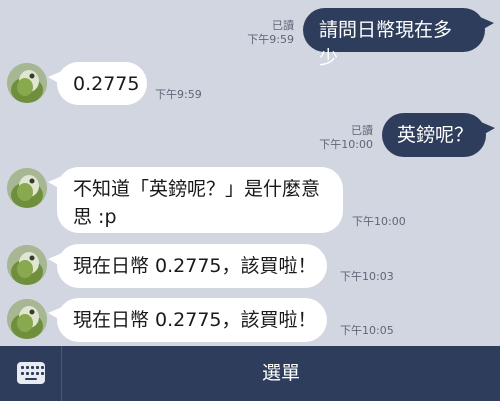 Image resolution: width=500 pixels, height=401 pixels. What do you see at coordinates (367, 330) in the screenshot?
I see `message-timestamp: 下午10:05` at bounding box center [367, 330].